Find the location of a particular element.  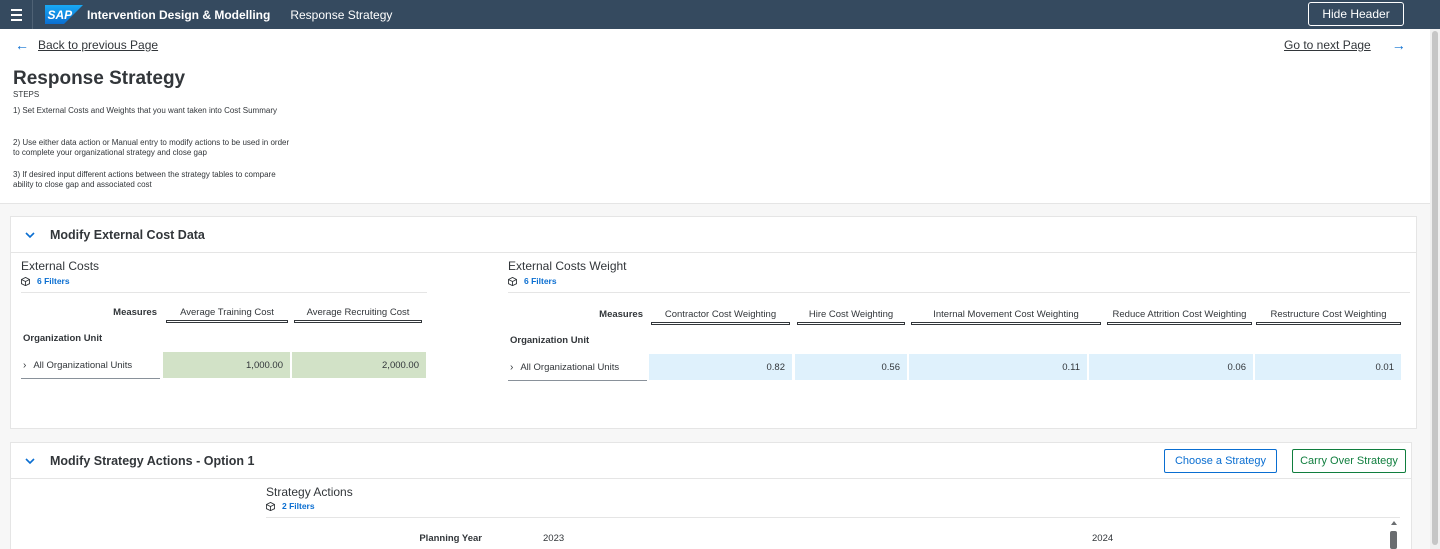

column-header-label: Hire Cost Weighting is located at coordinates (851, 314).